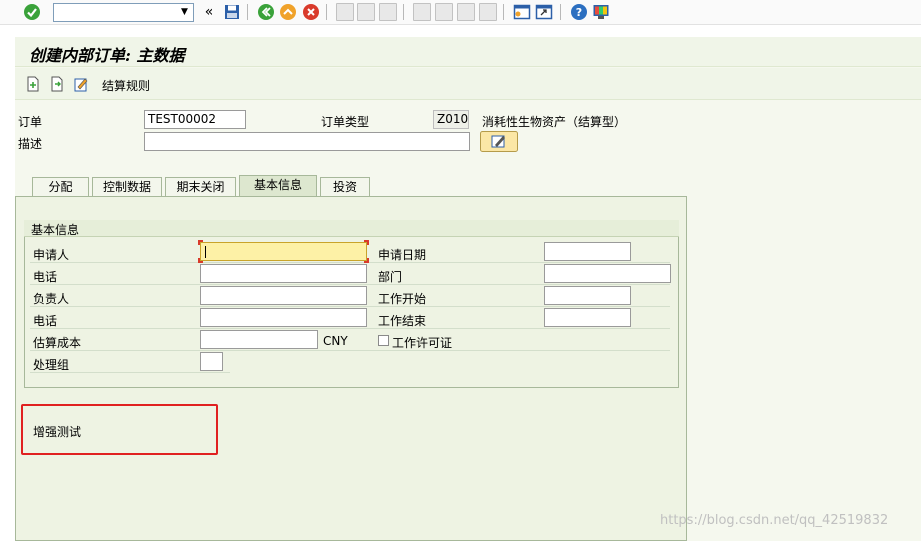  Describe the element at coordinates (345, 12) in the screenshot. I see `print-icon` at that location.